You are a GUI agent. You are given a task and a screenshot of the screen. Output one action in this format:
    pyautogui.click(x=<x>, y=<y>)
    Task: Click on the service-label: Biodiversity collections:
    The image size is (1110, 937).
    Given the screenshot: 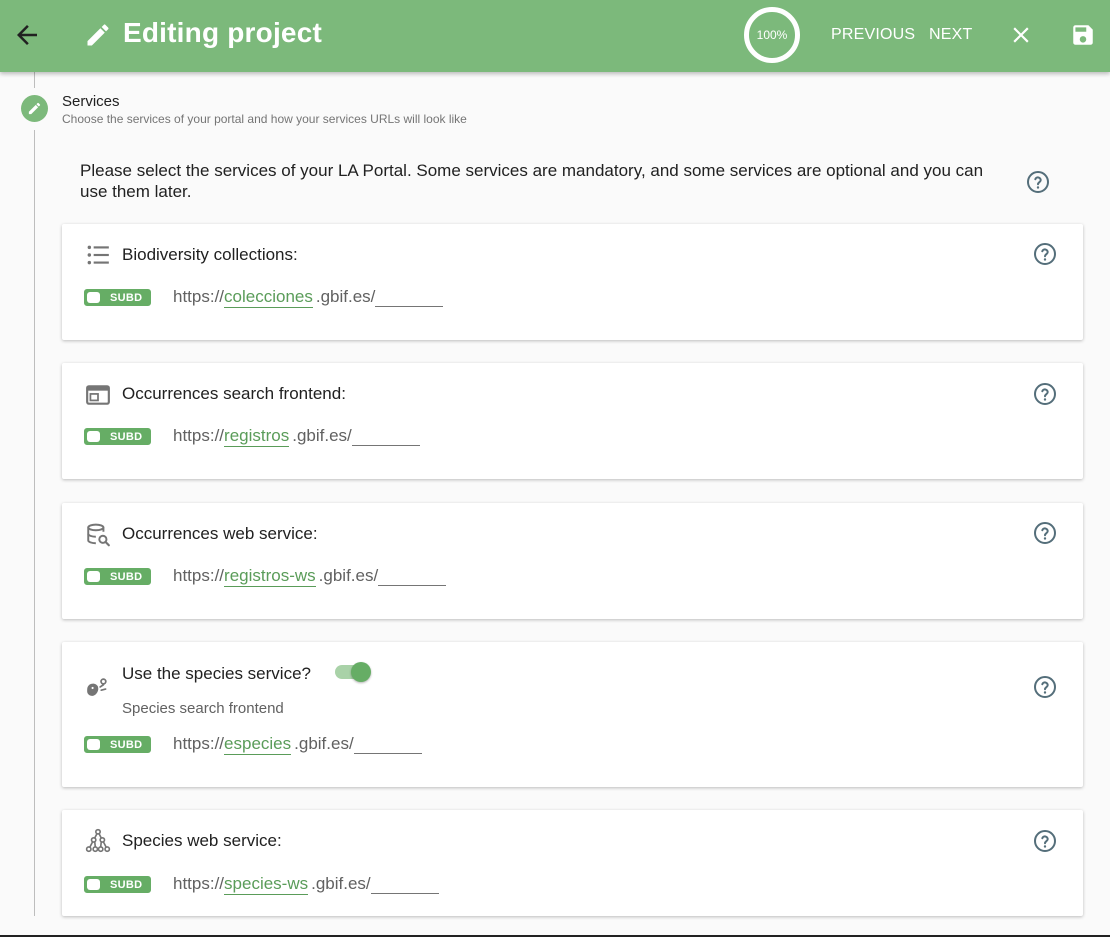 What is the action you would take?
    pyautogui.click(x=210, y=254)
    